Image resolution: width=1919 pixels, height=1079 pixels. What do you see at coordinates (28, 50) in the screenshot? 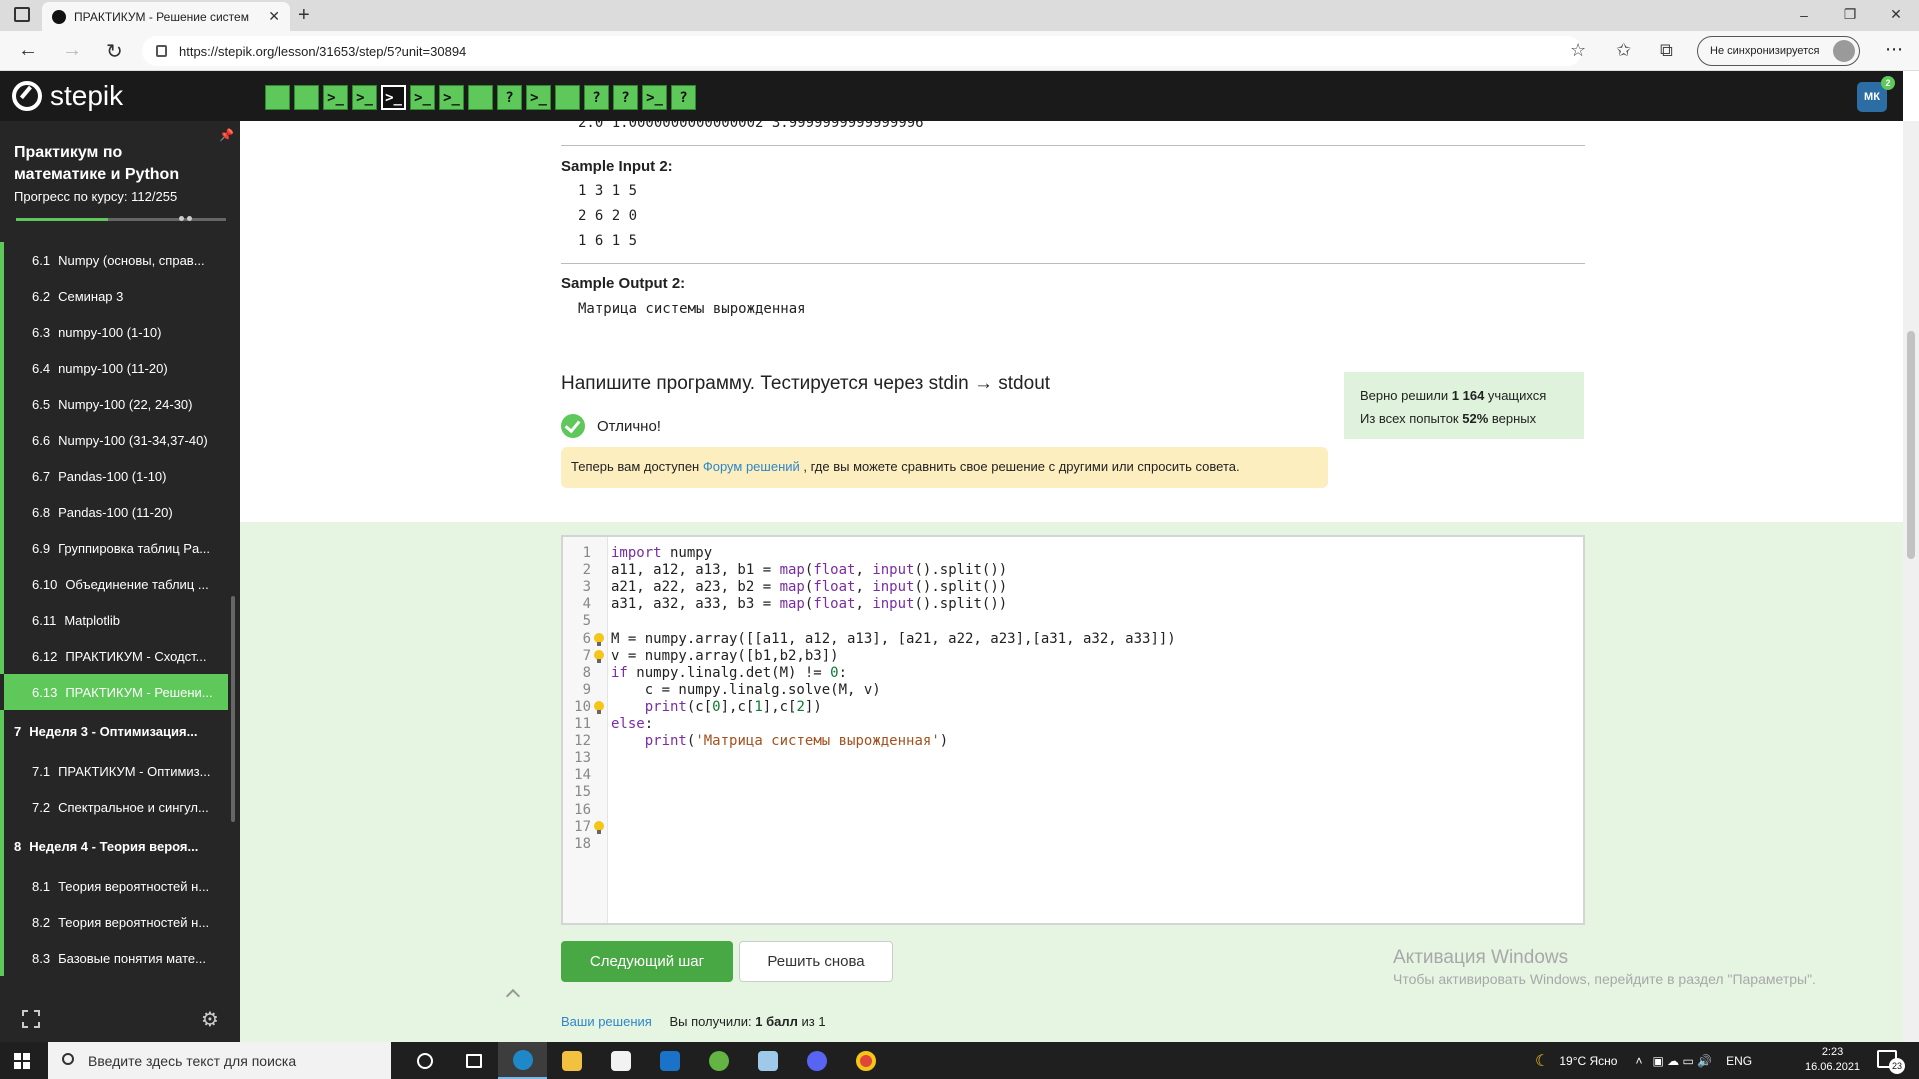
I see `back-icon: ←` at bounding box center [28, 50].